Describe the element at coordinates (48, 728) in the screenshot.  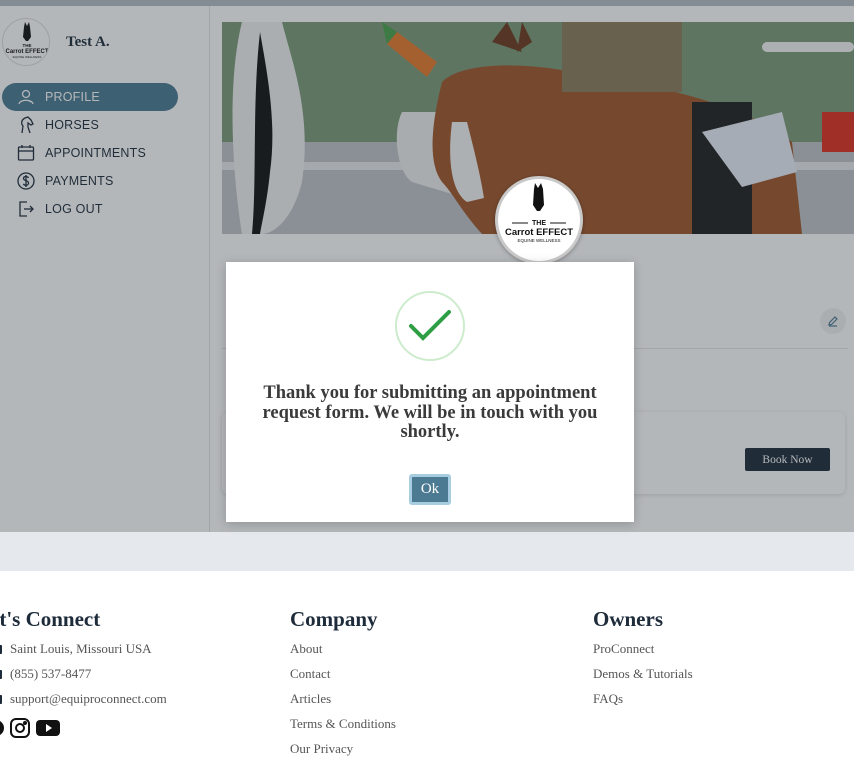
I see `youtube-icon` at that location.